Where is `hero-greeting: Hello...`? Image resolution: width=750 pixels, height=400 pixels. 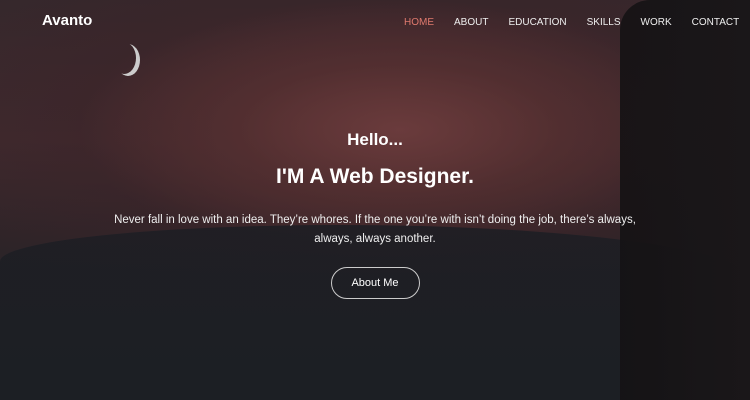
hero-greeting: Hello... is located at coordinates (375, 139).